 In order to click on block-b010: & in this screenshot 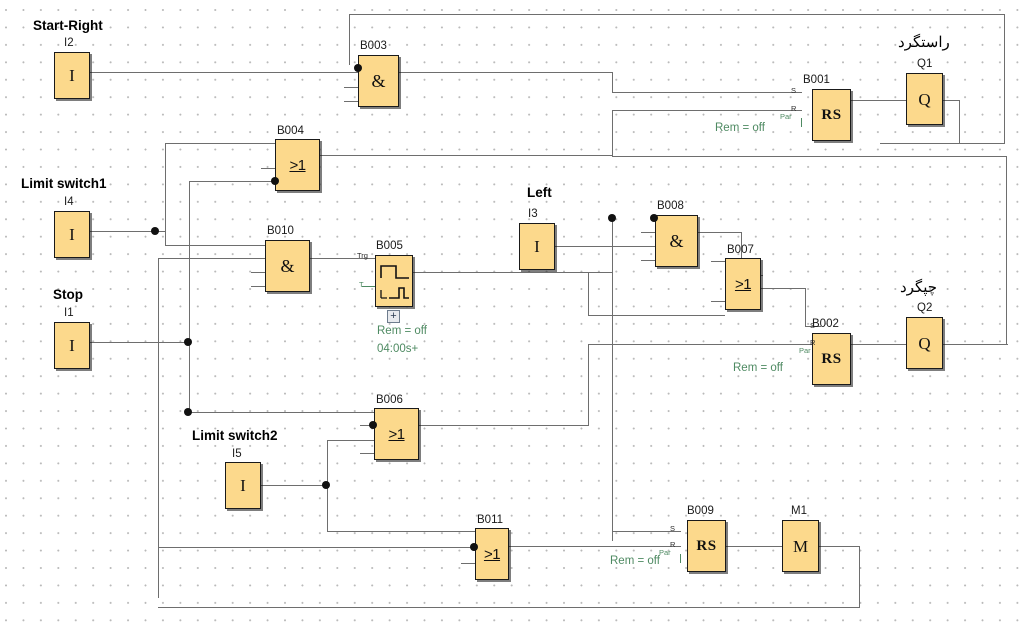, I will do `click(287, 266)`.